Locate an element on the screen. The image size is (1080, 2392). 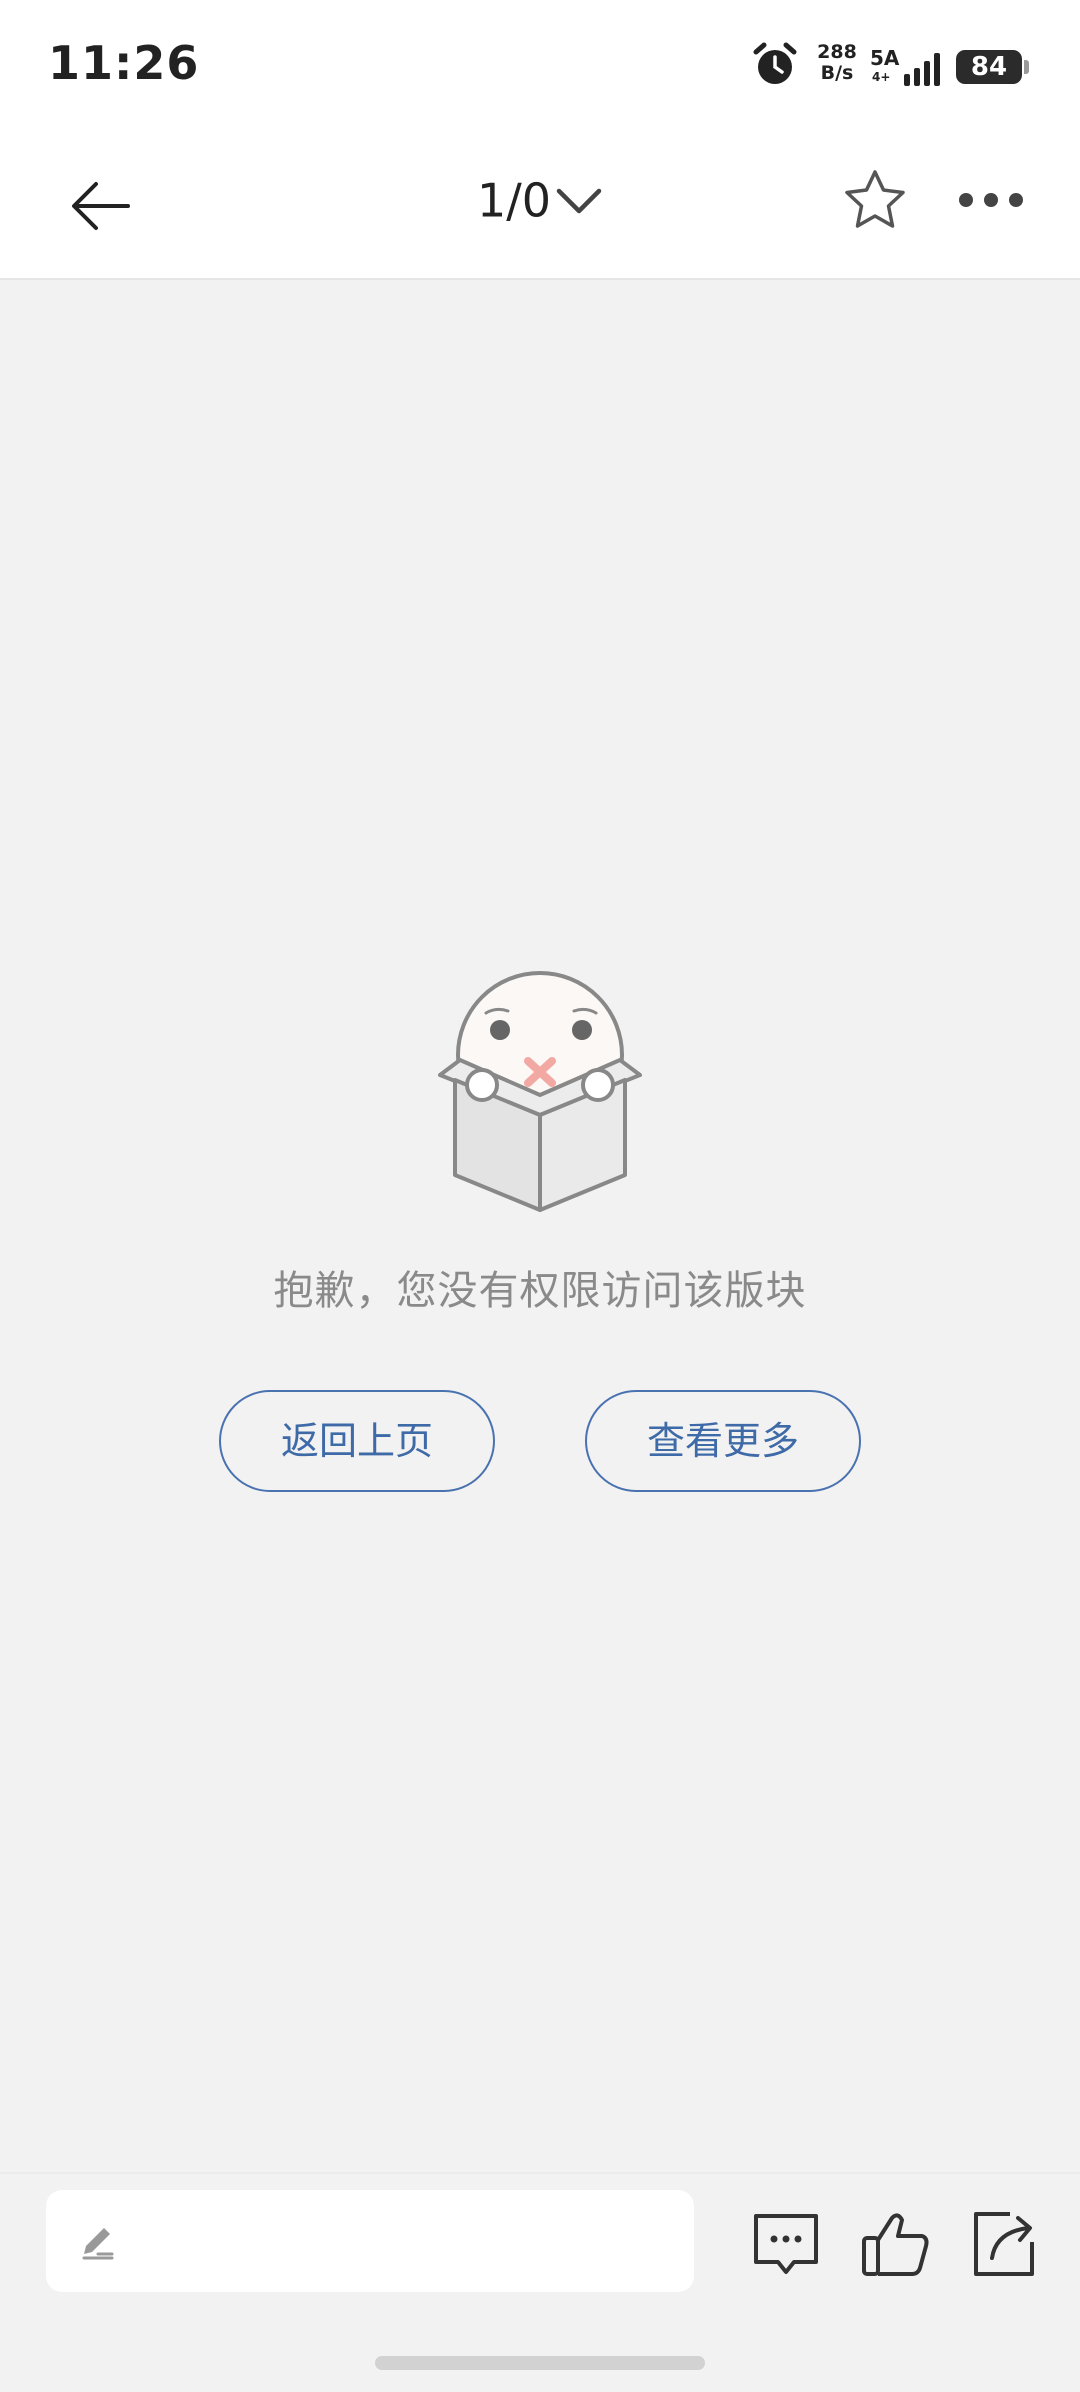
battery-cap is located at coordinates (1026, 67).